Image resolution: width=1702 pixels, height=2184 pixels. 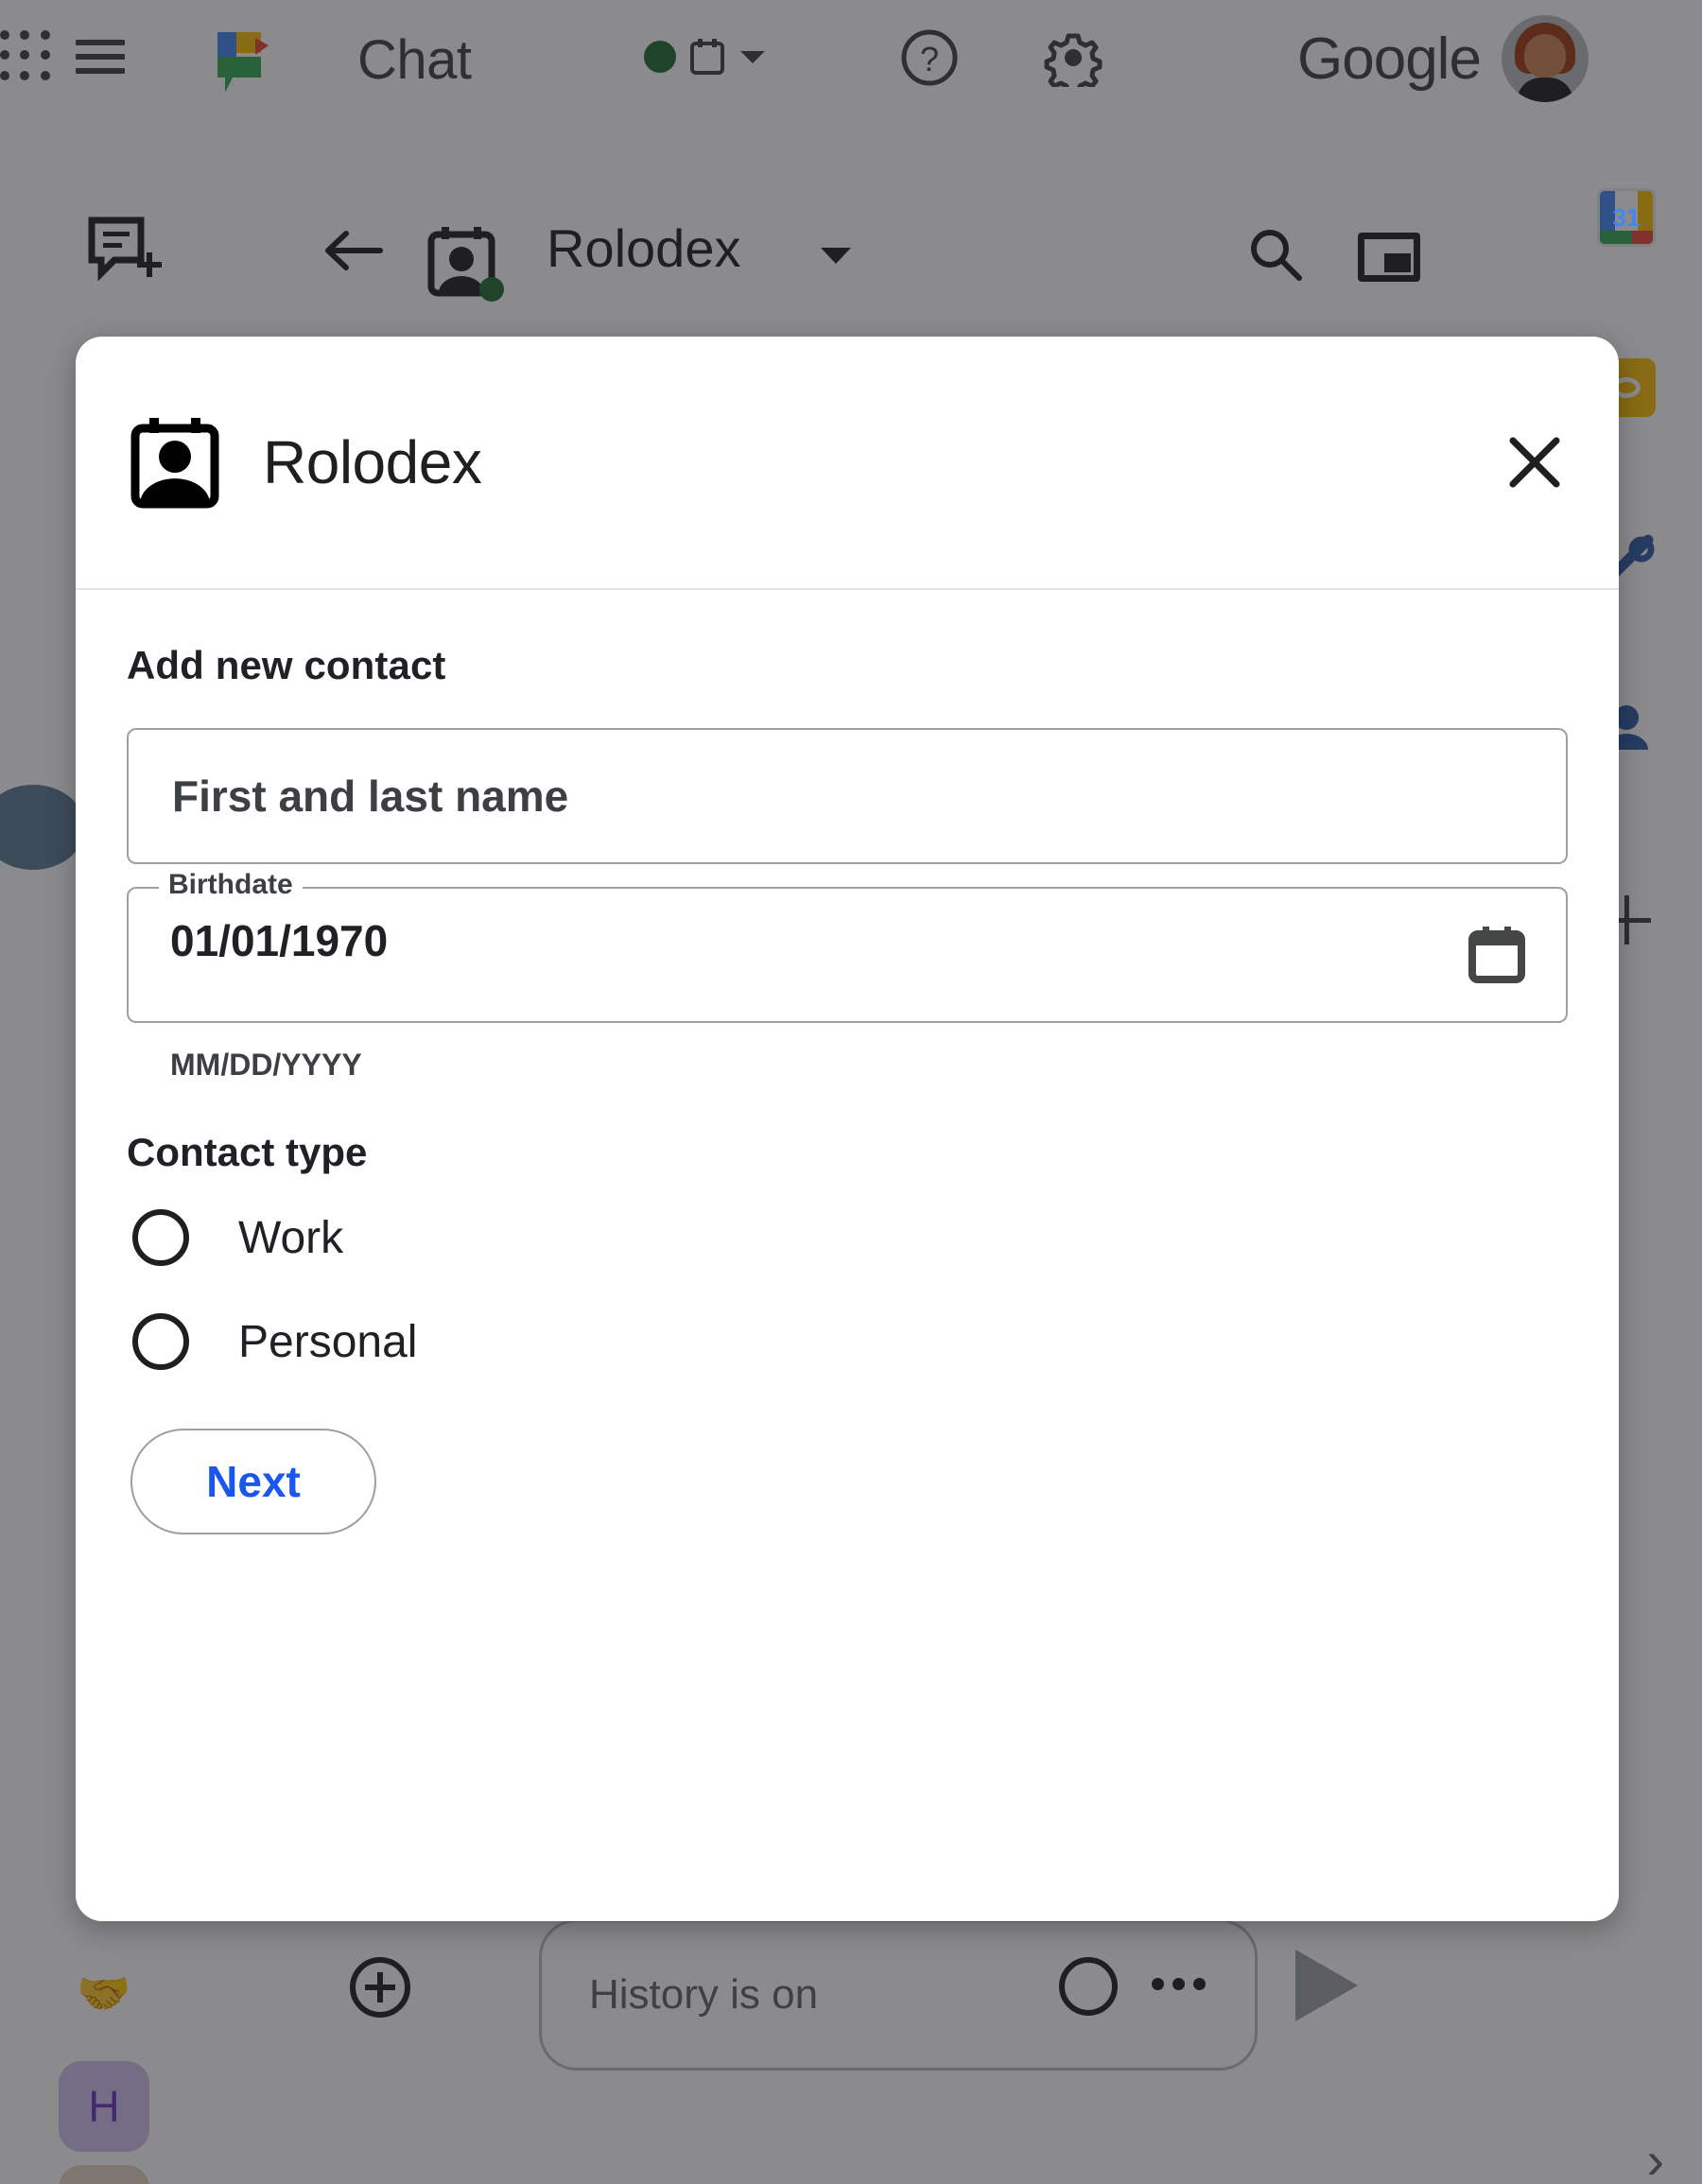 I want to click on radio-label-work: Work, so click(x=291, y=1237).